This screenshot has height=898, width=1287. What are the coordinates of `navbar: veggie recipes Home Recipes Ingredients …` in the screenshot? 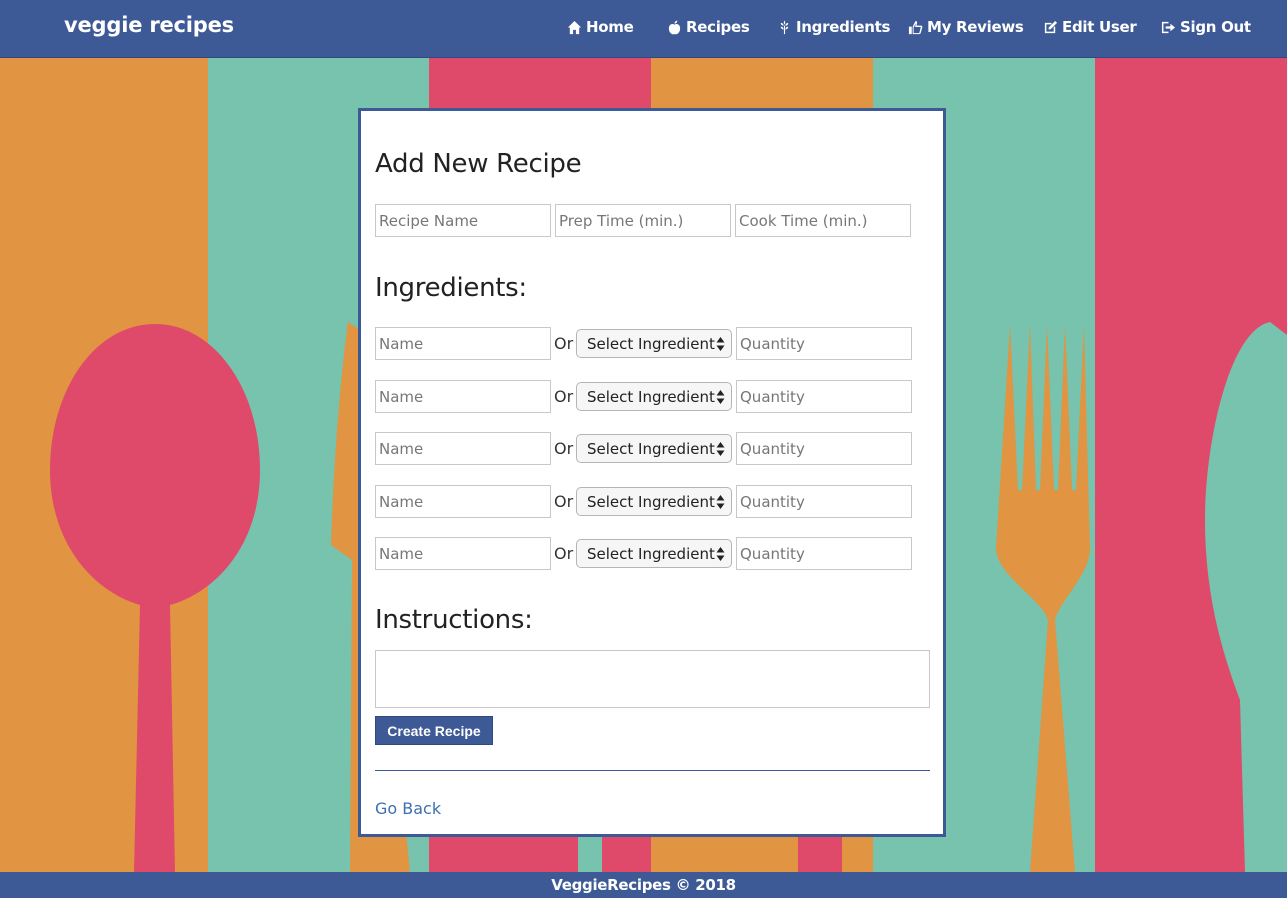 It's located at (643, 29).